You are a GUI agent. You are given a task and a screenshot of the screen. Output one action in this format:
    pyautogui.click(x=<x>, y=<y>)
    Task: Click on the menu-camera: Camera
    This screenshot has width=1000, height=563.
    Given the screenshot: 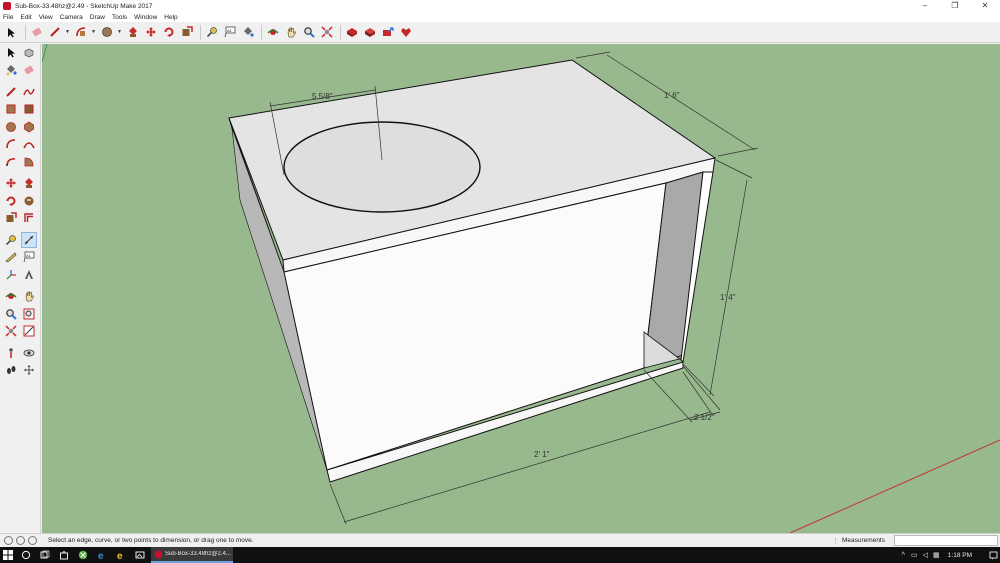 What is the action you would take?
    pyautogui.click(x=71, y=17)
    